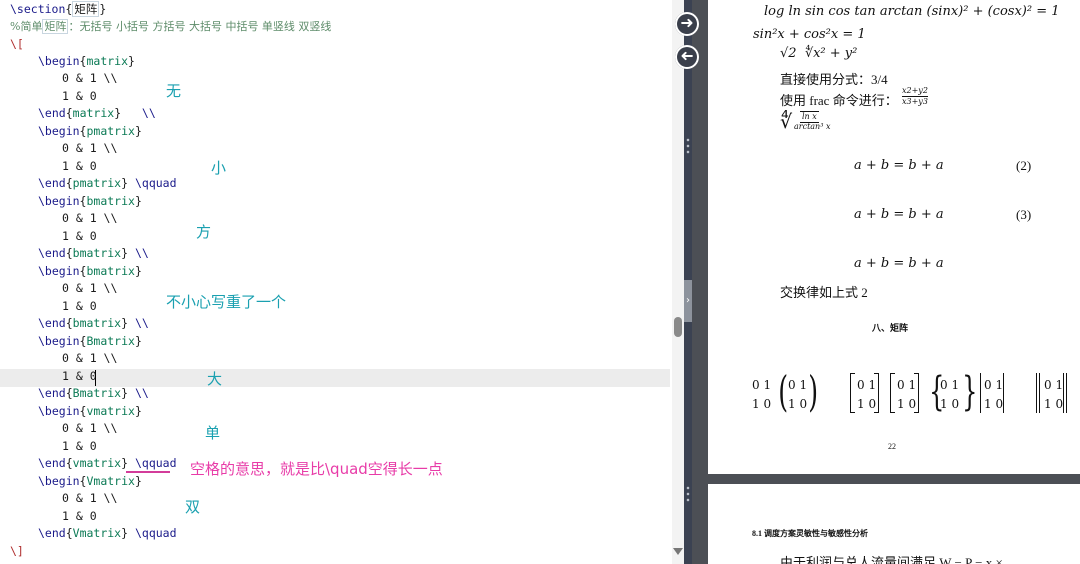 The height and width of the screenshot is (564, 1080). I want to click on scroll-down-arrow-icon, so click(678, 551).